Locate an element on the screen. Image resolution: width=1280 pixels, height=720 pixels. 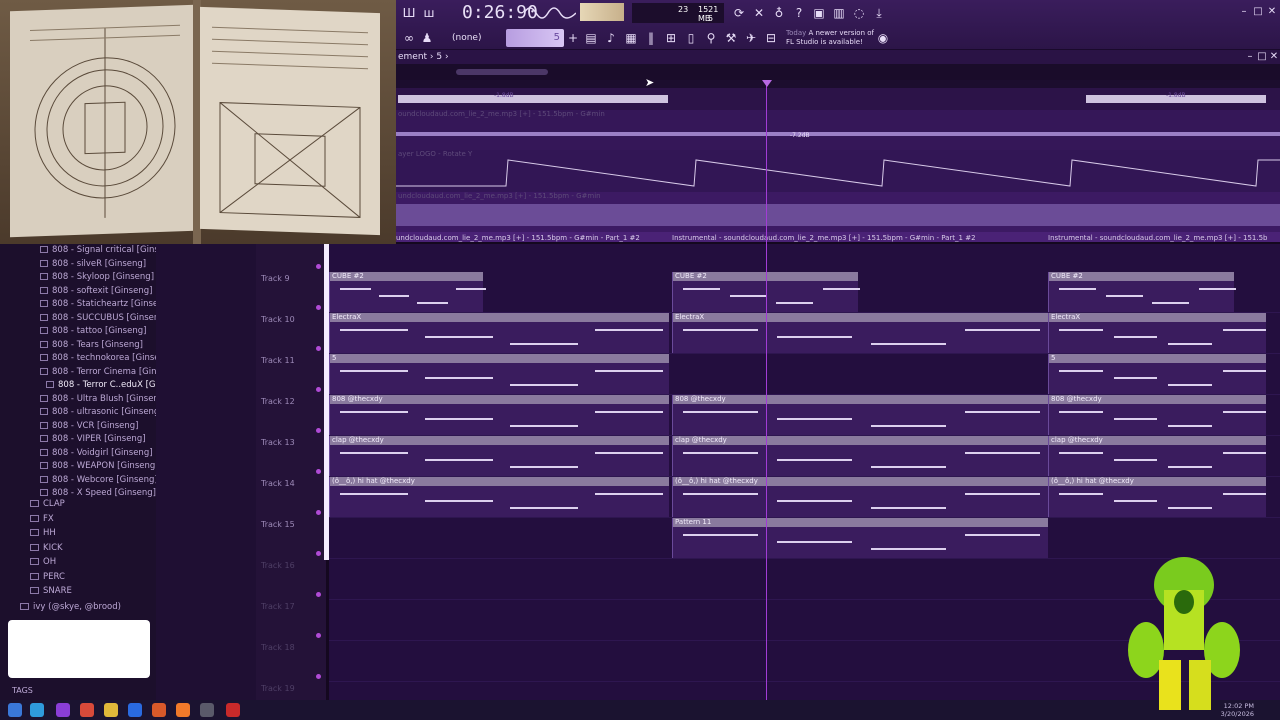
browser-item: 808 - technokorea [Ginseng] is located at coordinates (107, 358).